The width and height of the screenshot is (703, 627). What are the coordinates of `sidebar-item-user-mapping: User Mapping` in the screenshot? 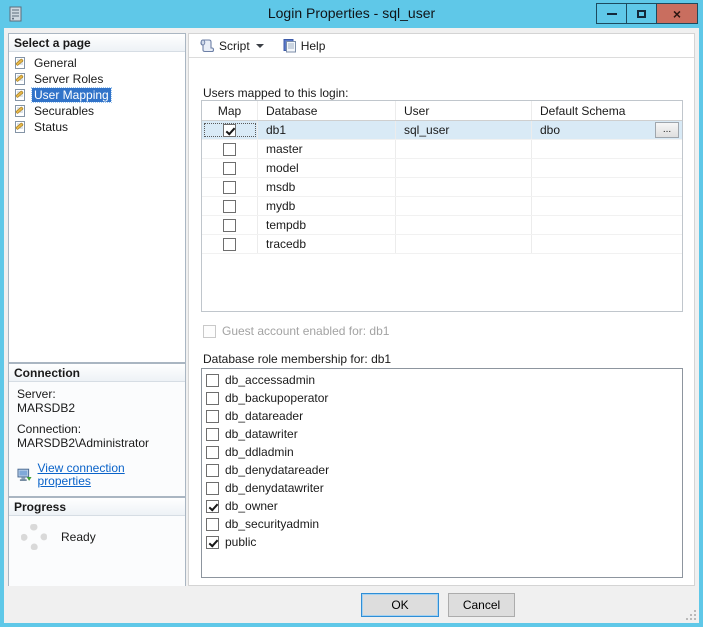 It's located at (97, 95).